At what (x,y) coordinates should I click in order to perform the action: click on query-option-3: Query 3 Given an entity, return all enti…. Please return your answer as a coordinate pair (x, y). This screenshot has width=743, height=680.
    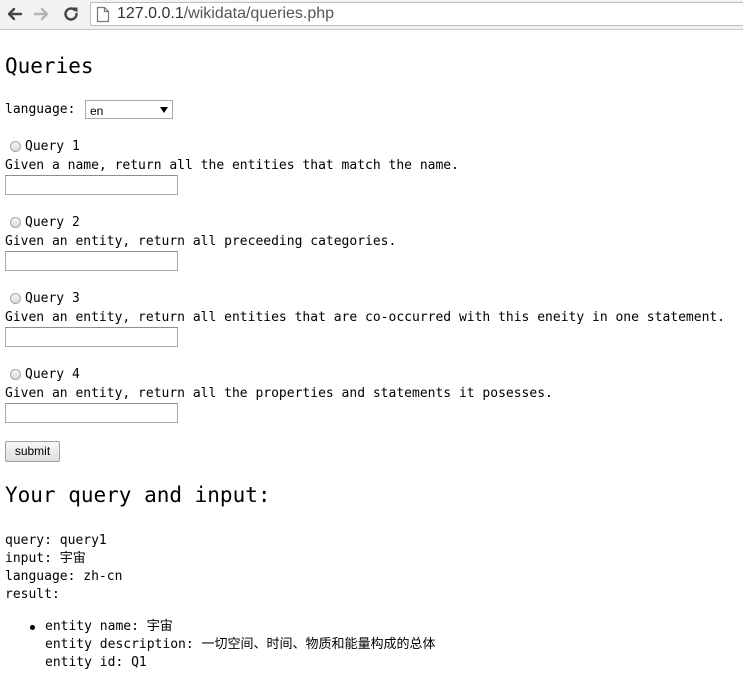
    Looking at the image, I should click on (374, 326).